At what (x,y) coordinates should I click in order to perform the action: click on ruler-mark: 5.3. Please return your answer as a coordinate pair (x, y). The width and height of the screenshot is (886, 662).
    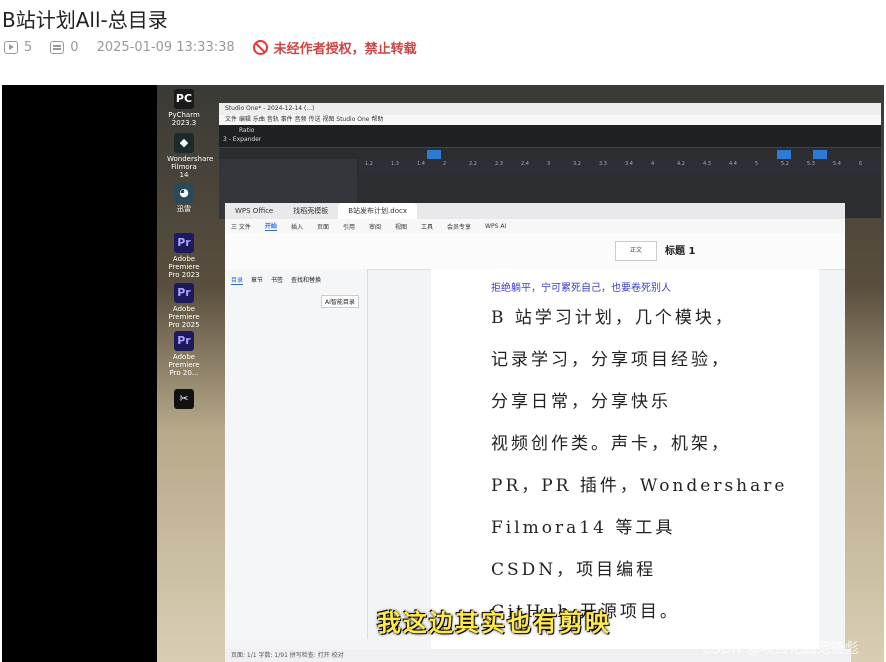
    Looking at the image, I should click on (811, 164).